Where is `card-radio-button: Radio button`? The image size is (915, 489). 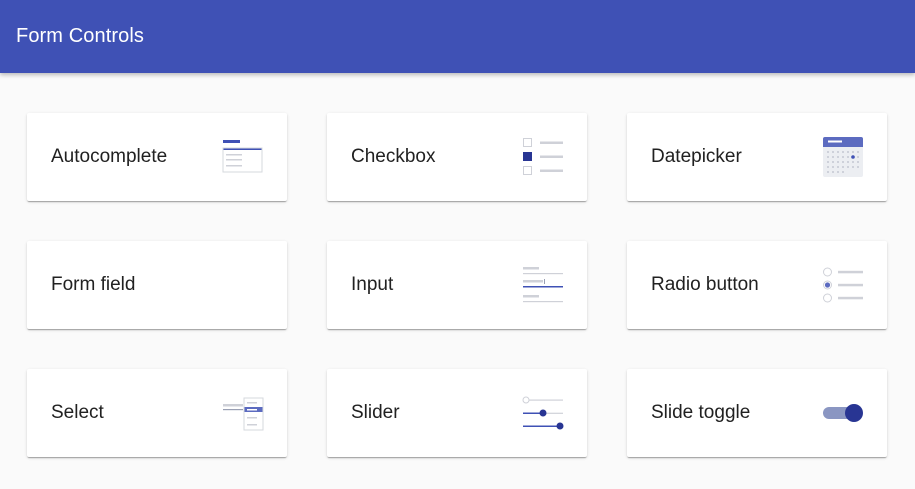 card-radio-button: Radio button is located at coordinates (757, 285).